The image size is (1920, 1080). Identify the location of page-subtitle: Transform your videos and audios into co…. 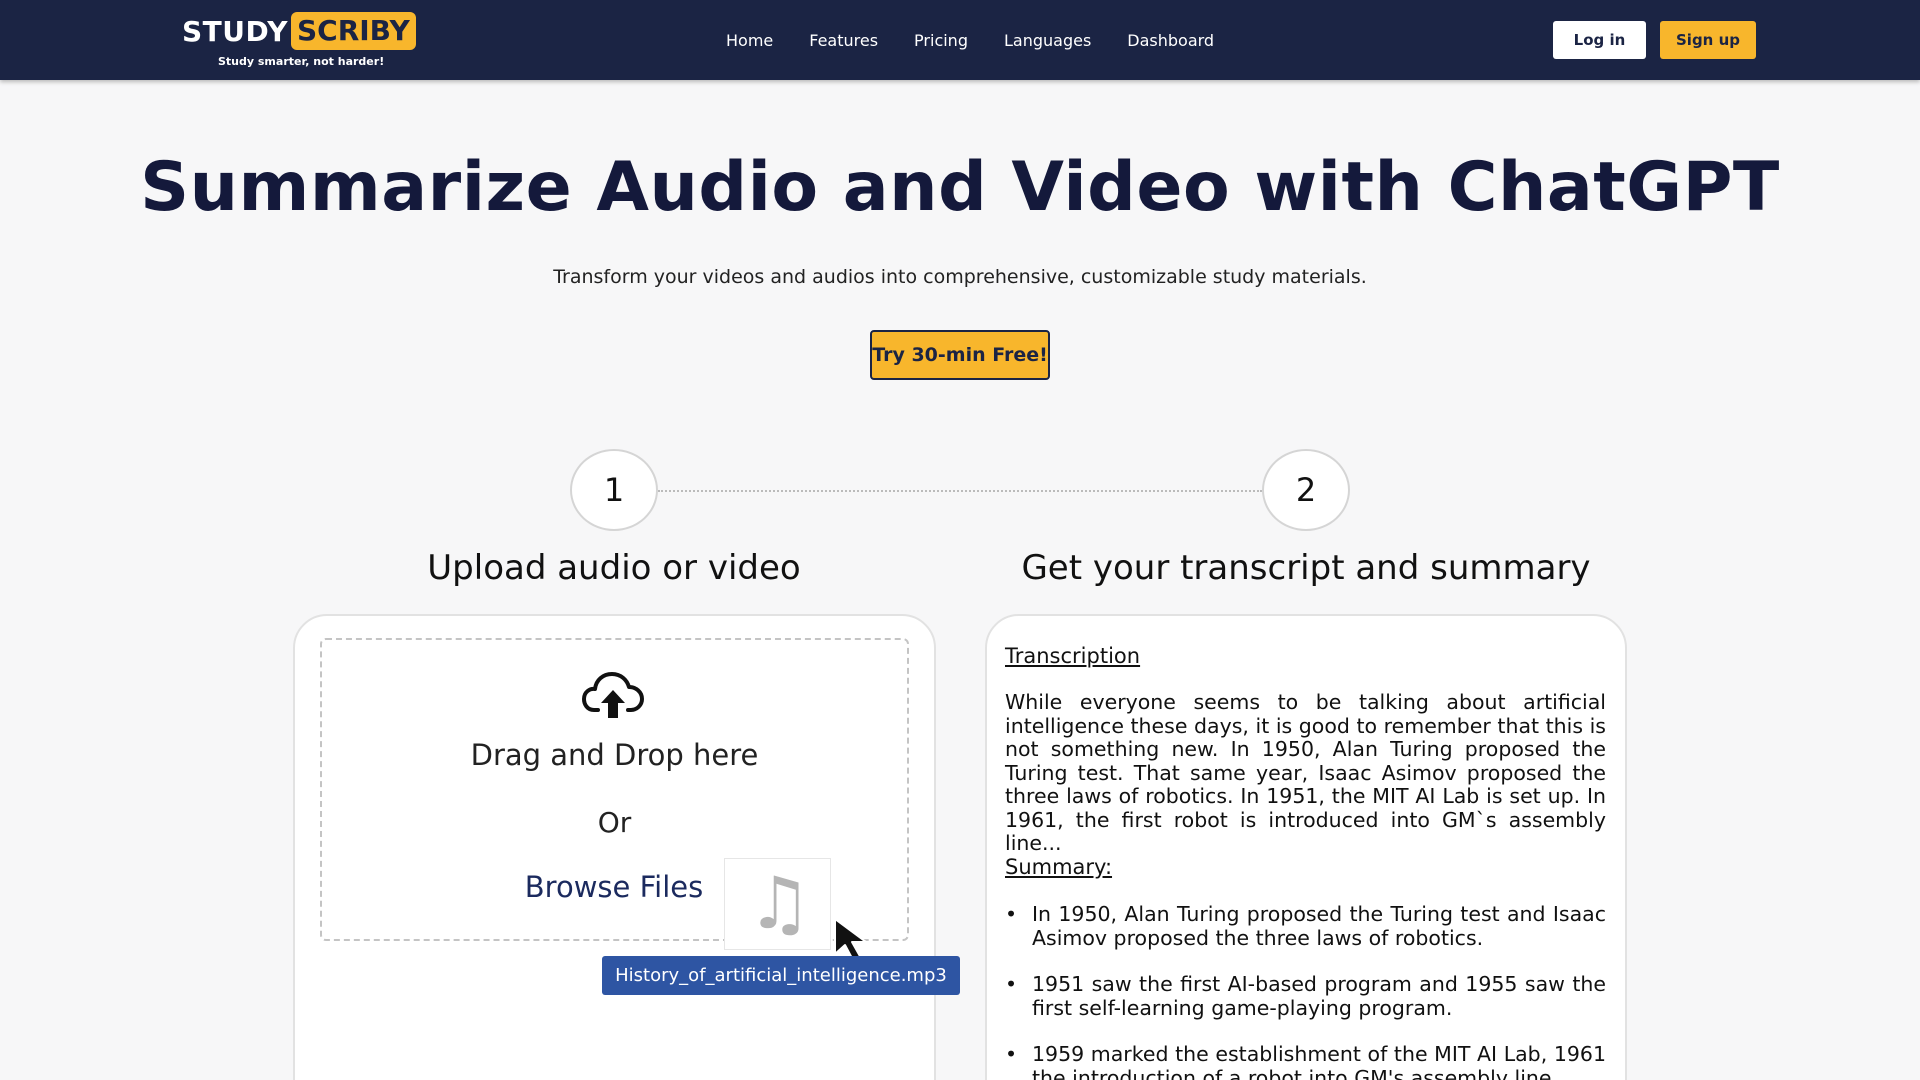
(960, 277).